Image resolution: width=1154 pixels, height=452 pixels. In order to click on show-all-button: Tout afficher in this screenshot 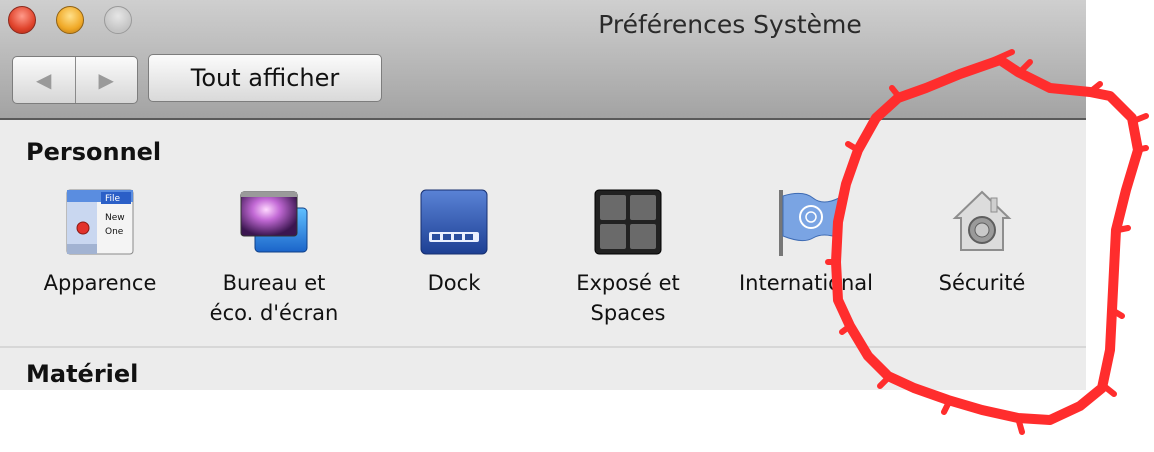, I will do `click(265, 78)`.